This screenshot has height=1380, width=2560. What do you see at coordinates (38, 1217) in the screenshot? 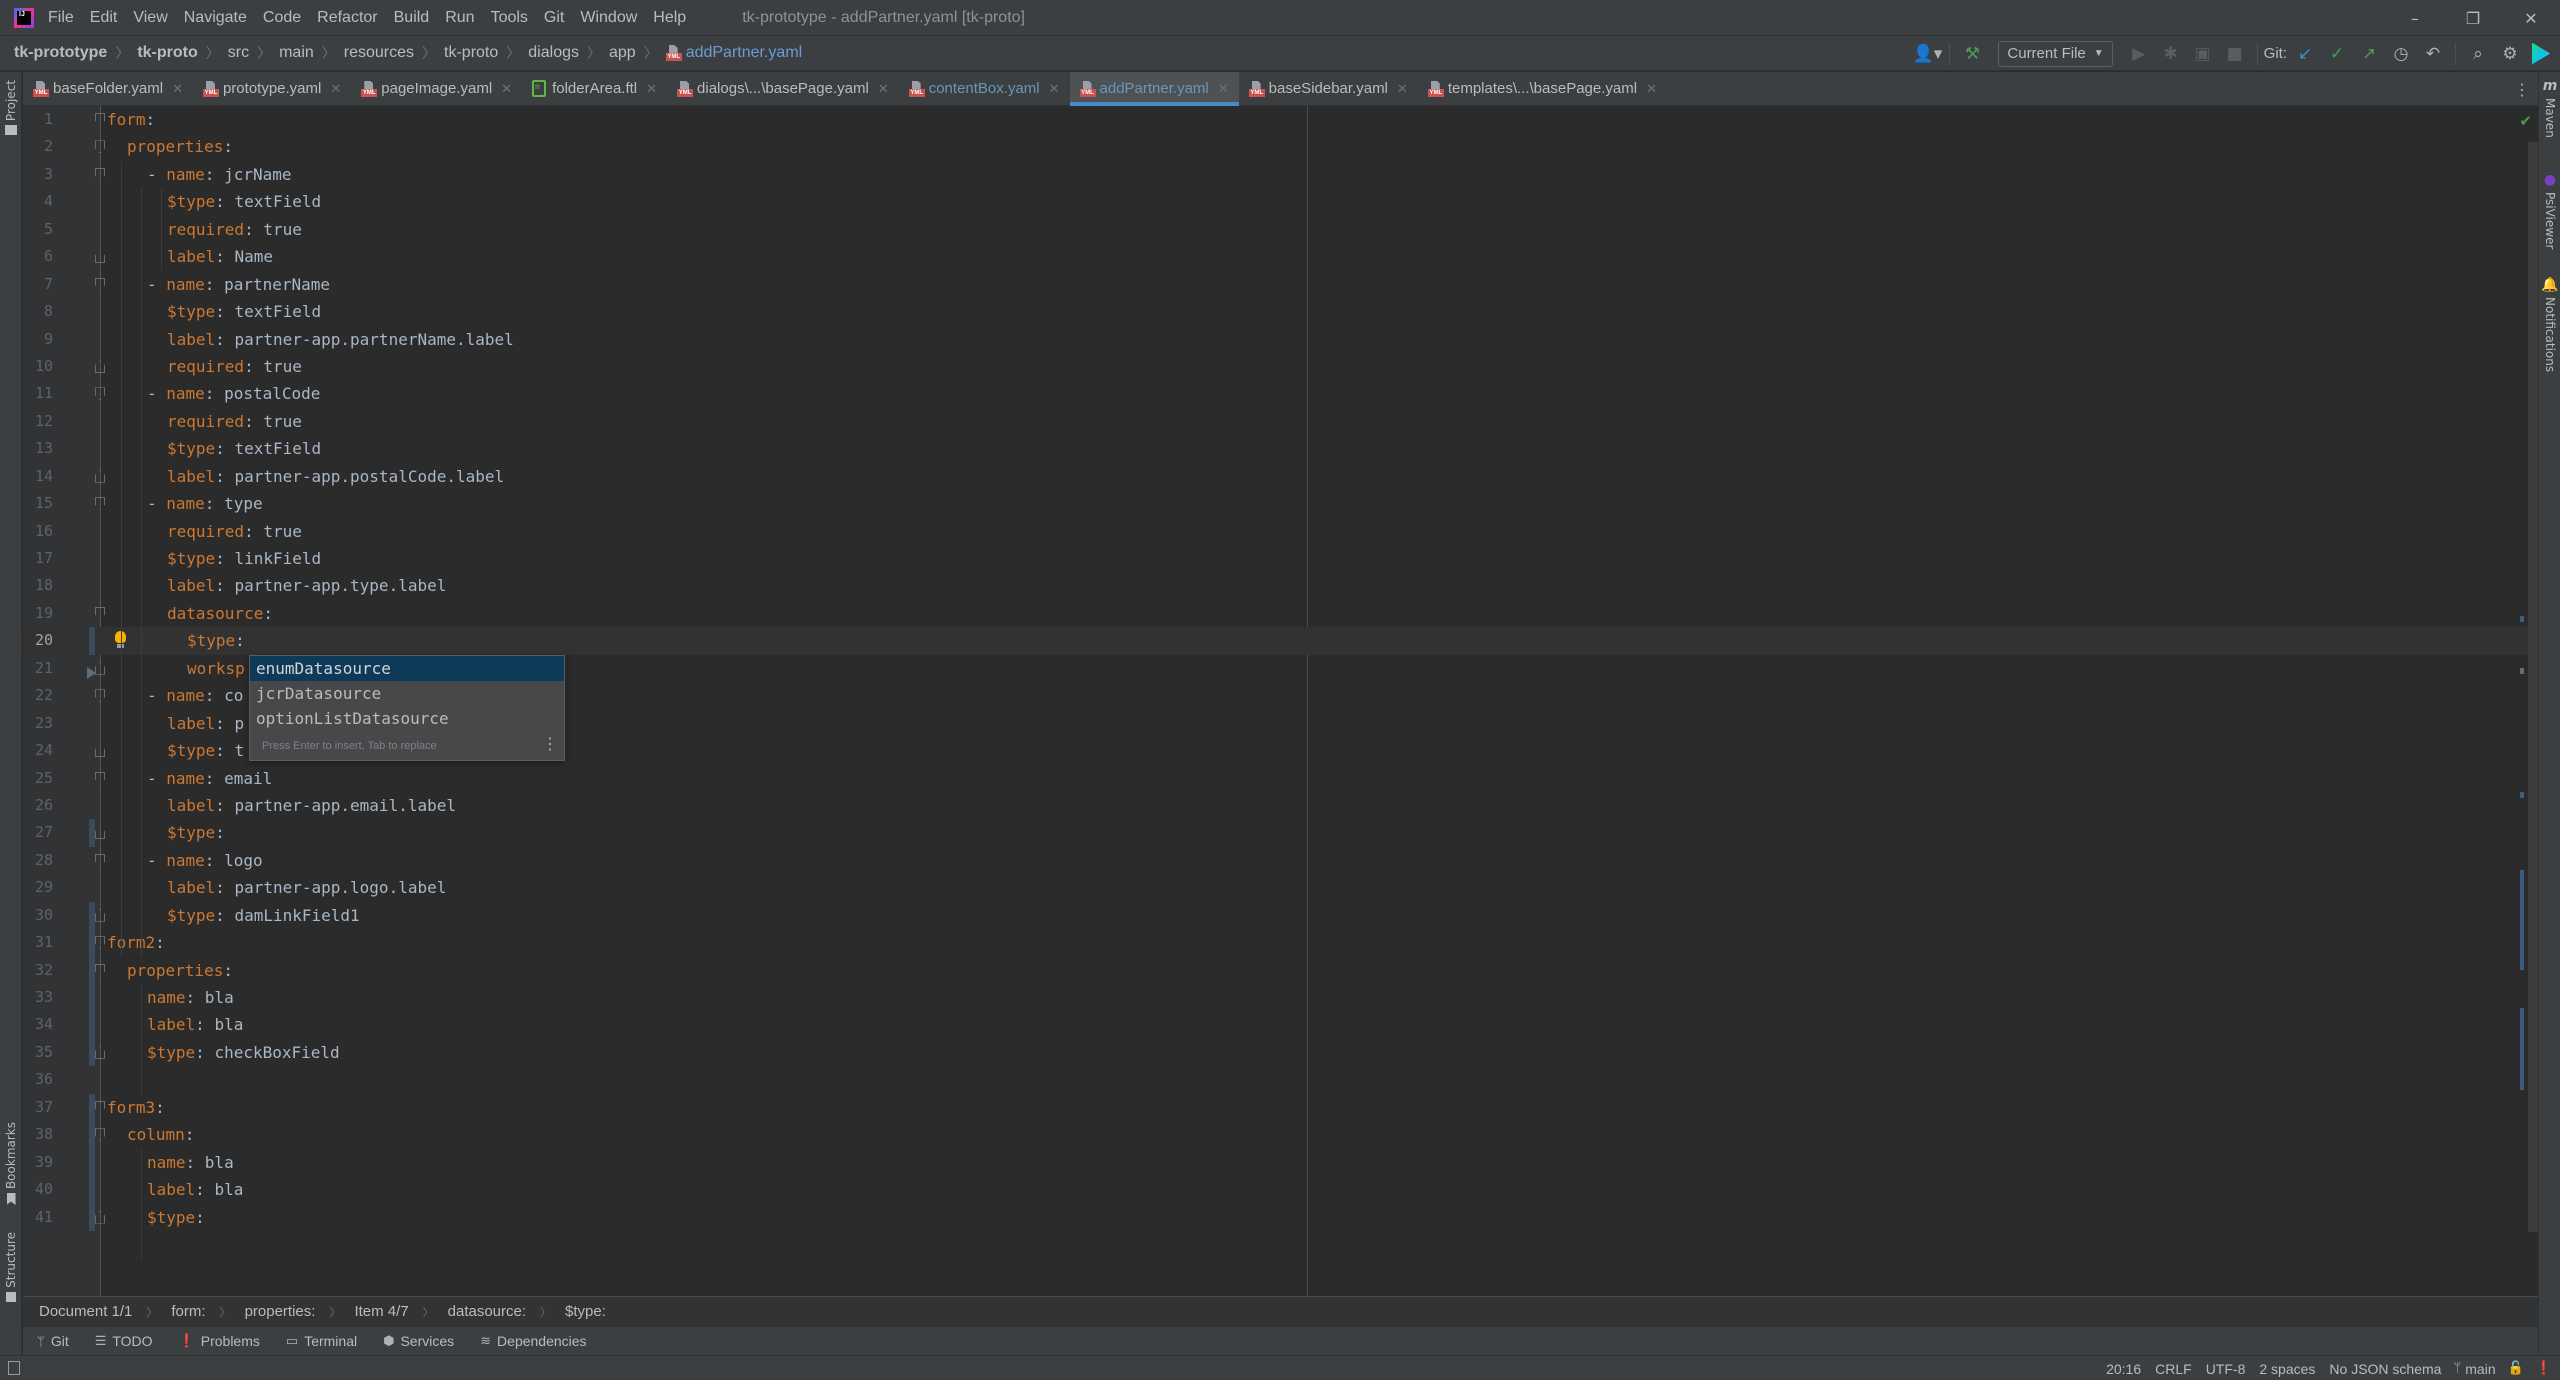
I see `line-number: 41` at bounding box center [38, 1217].